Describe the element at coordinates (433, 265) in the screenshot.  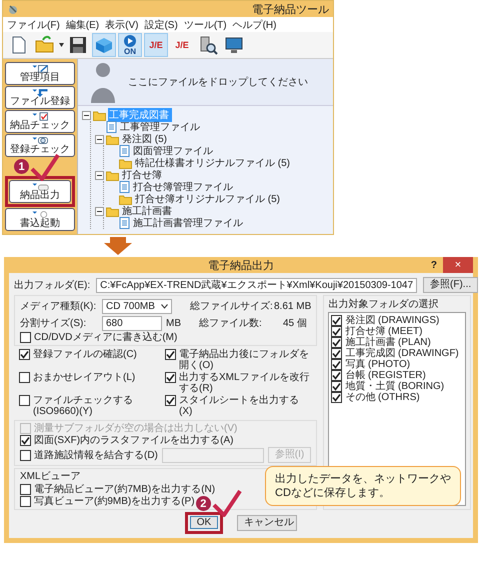
I see `help-button: ?` at that location.